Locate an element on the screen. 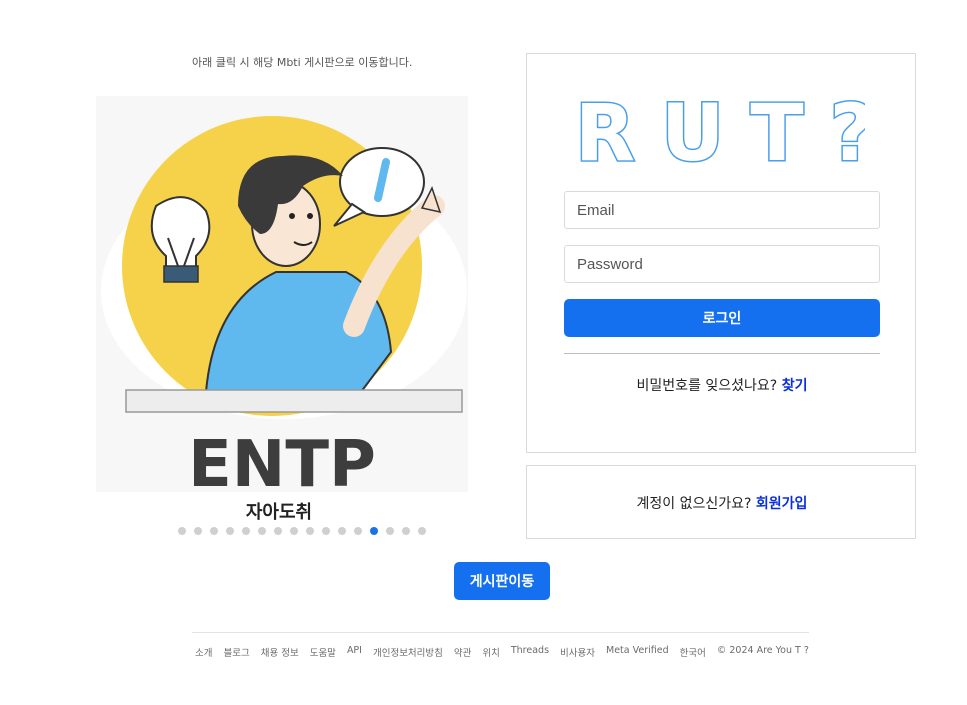 This screenshot has width=967, height=705. password-input is located at coordinates (722, 264).